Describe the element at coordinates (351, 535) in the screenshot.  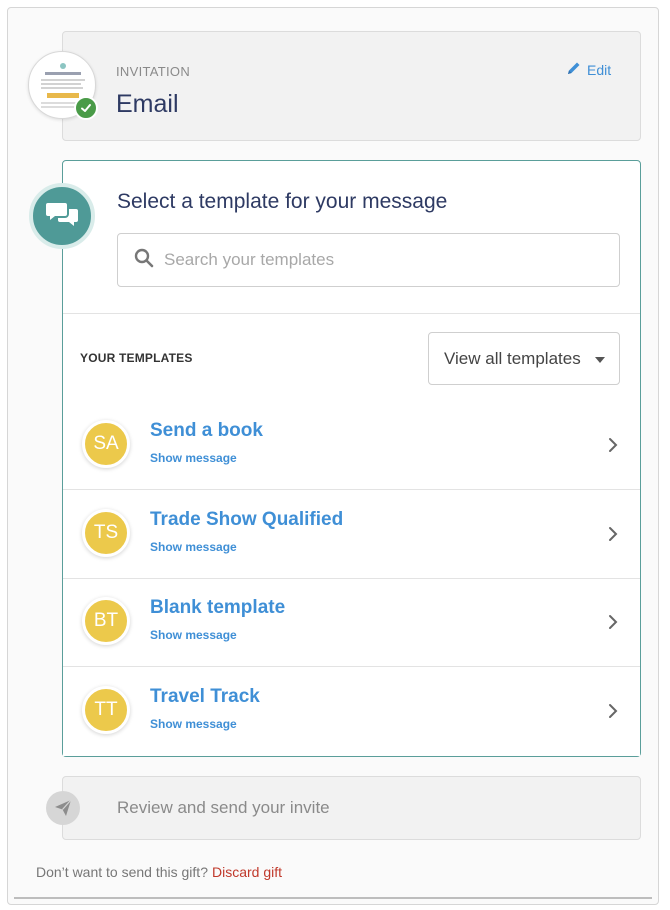
I see `template-row-trade-show-qualified: TS Trade Show Qualified Show message` at that location.